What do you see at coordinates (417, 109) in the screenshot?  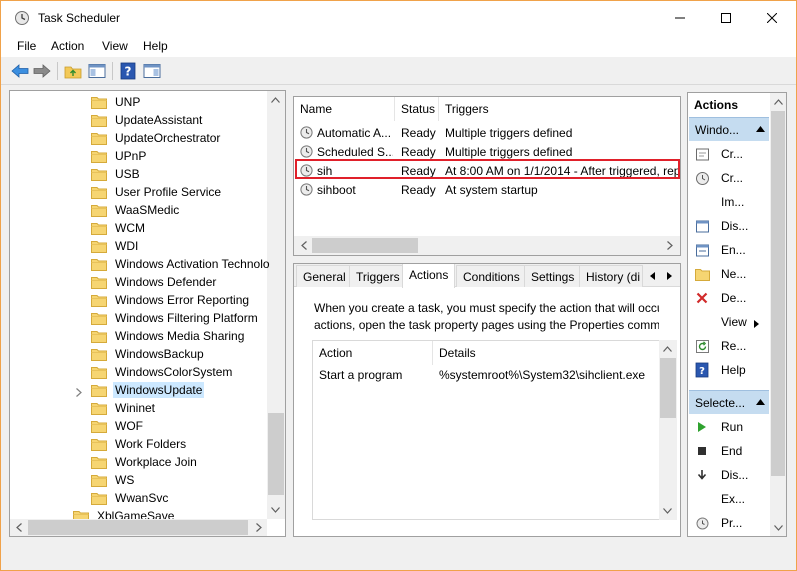 I see `column-header-status: Status` at bounding box center [417, 109].